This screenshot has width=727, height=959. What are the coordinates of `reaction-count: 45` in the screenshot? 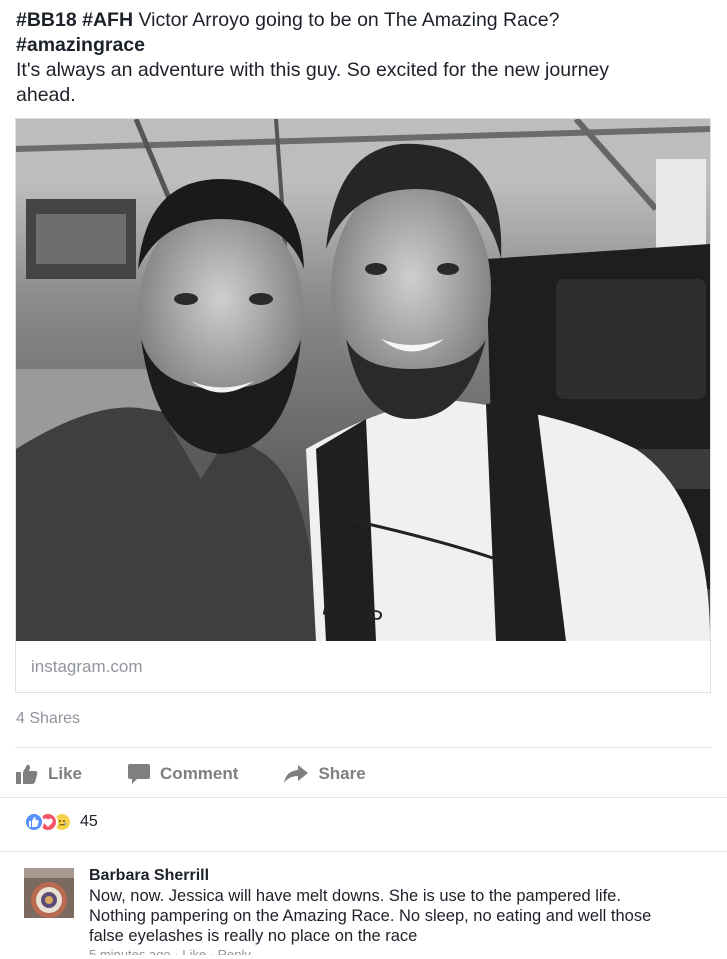 It's located at (89, 821).